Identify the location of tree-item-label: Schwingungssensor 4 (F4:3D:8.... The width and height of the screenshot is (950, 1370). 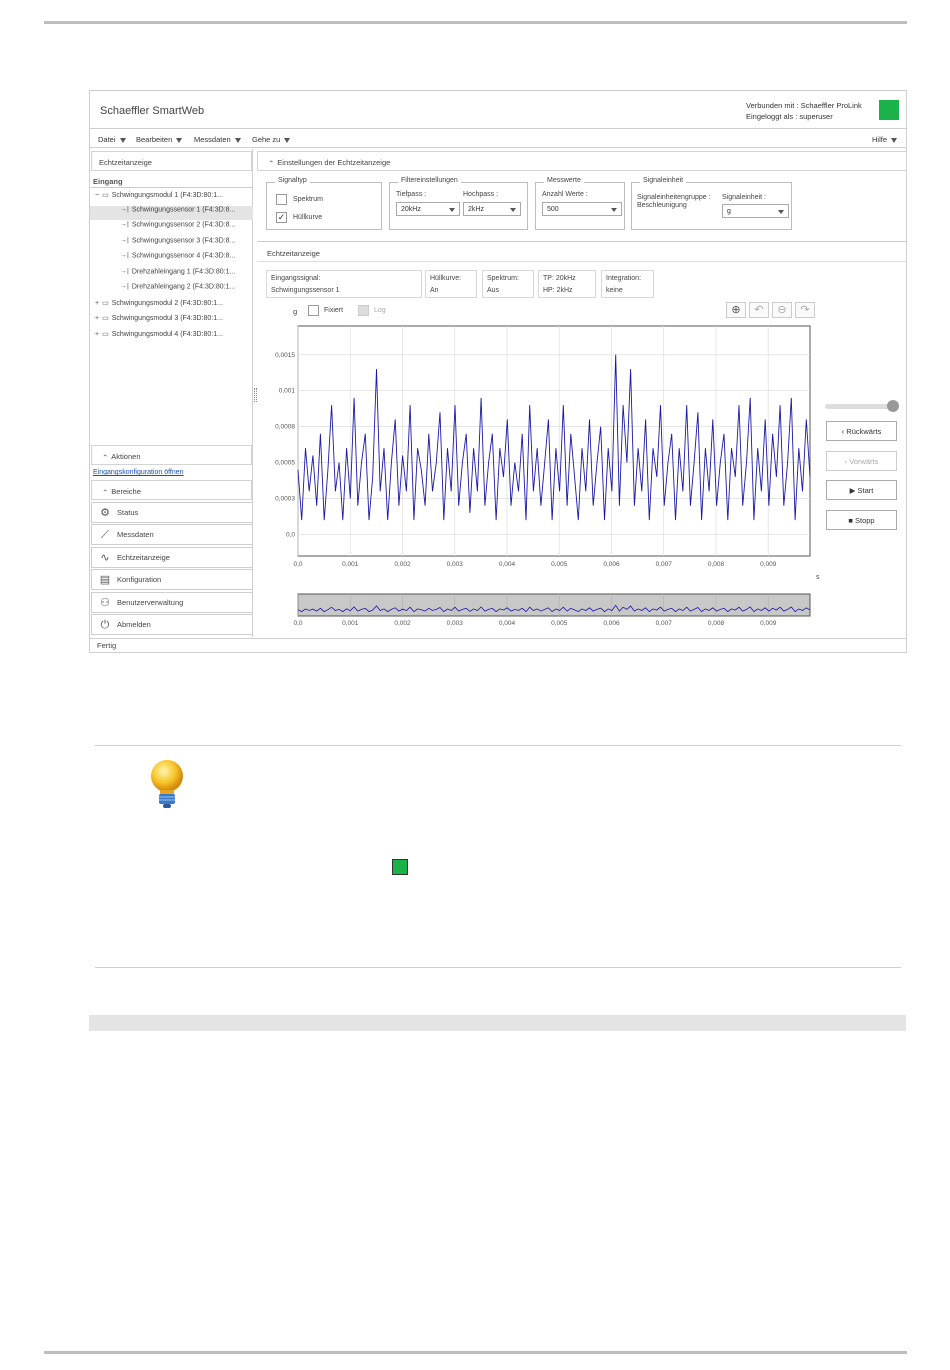
(183, 256).